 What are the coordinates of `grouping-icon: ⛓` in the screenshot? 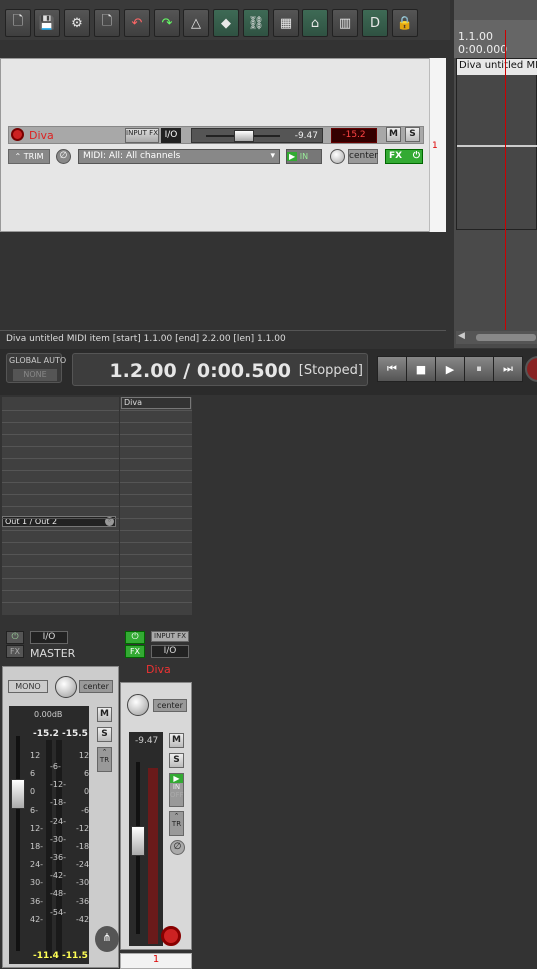 It's located at (256, 23).